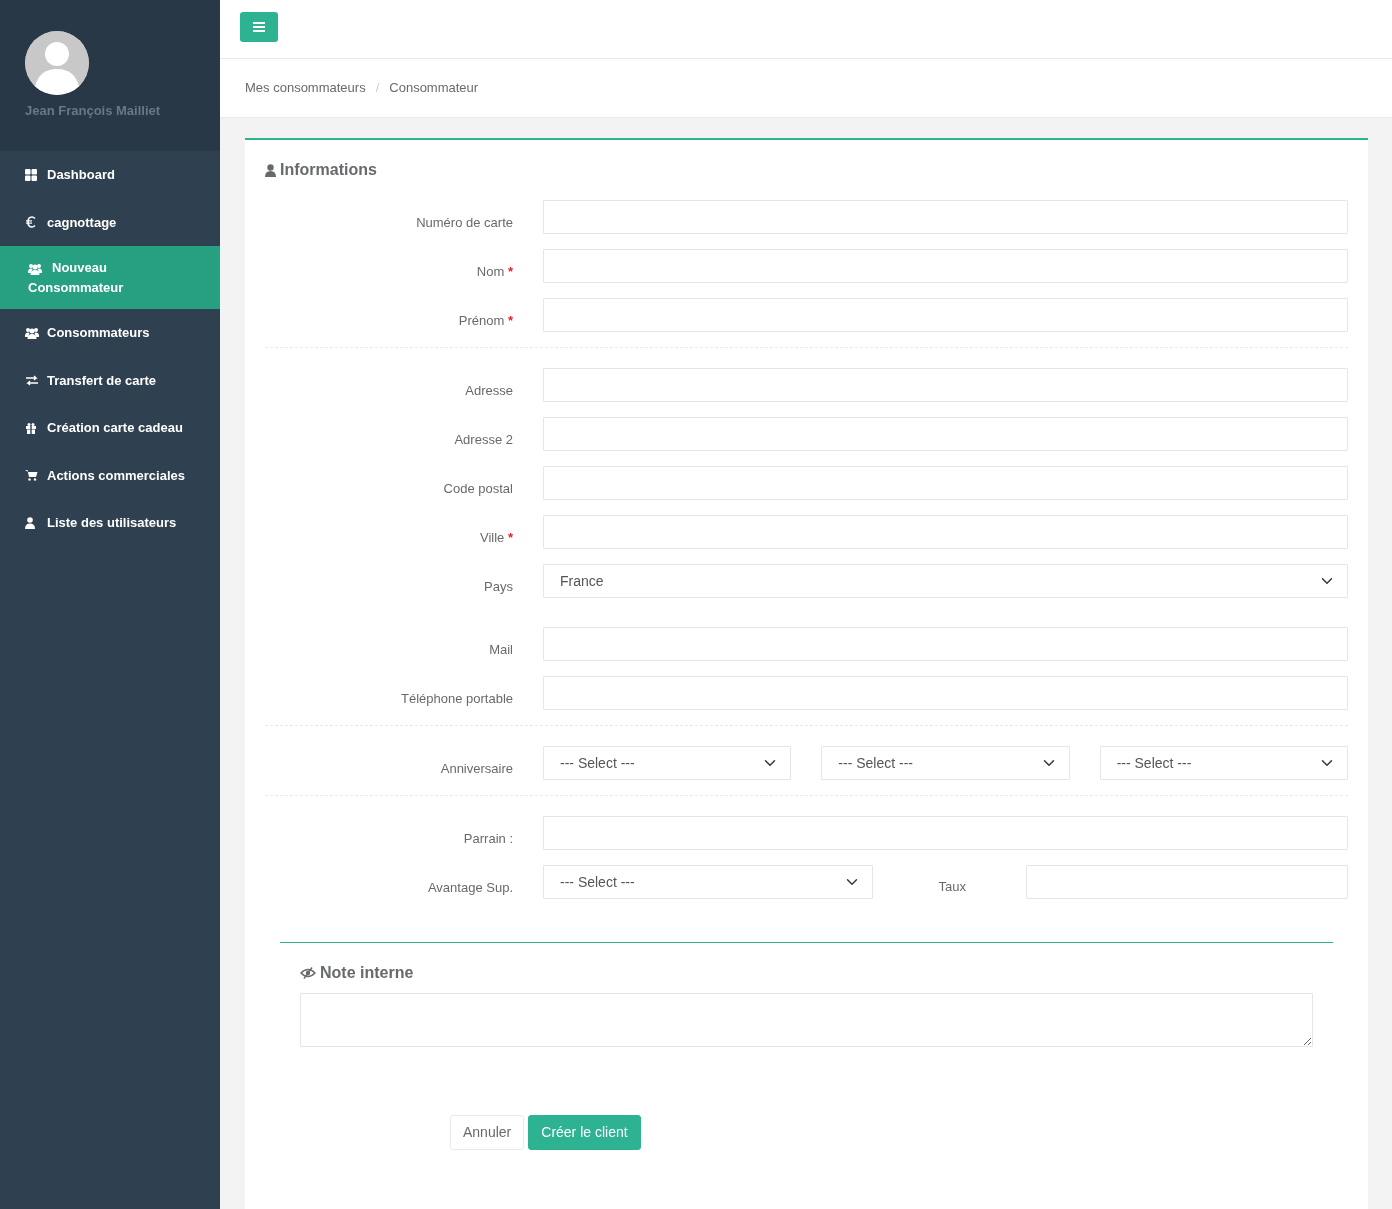  I want to click on cart-icon, so click(32, 475).